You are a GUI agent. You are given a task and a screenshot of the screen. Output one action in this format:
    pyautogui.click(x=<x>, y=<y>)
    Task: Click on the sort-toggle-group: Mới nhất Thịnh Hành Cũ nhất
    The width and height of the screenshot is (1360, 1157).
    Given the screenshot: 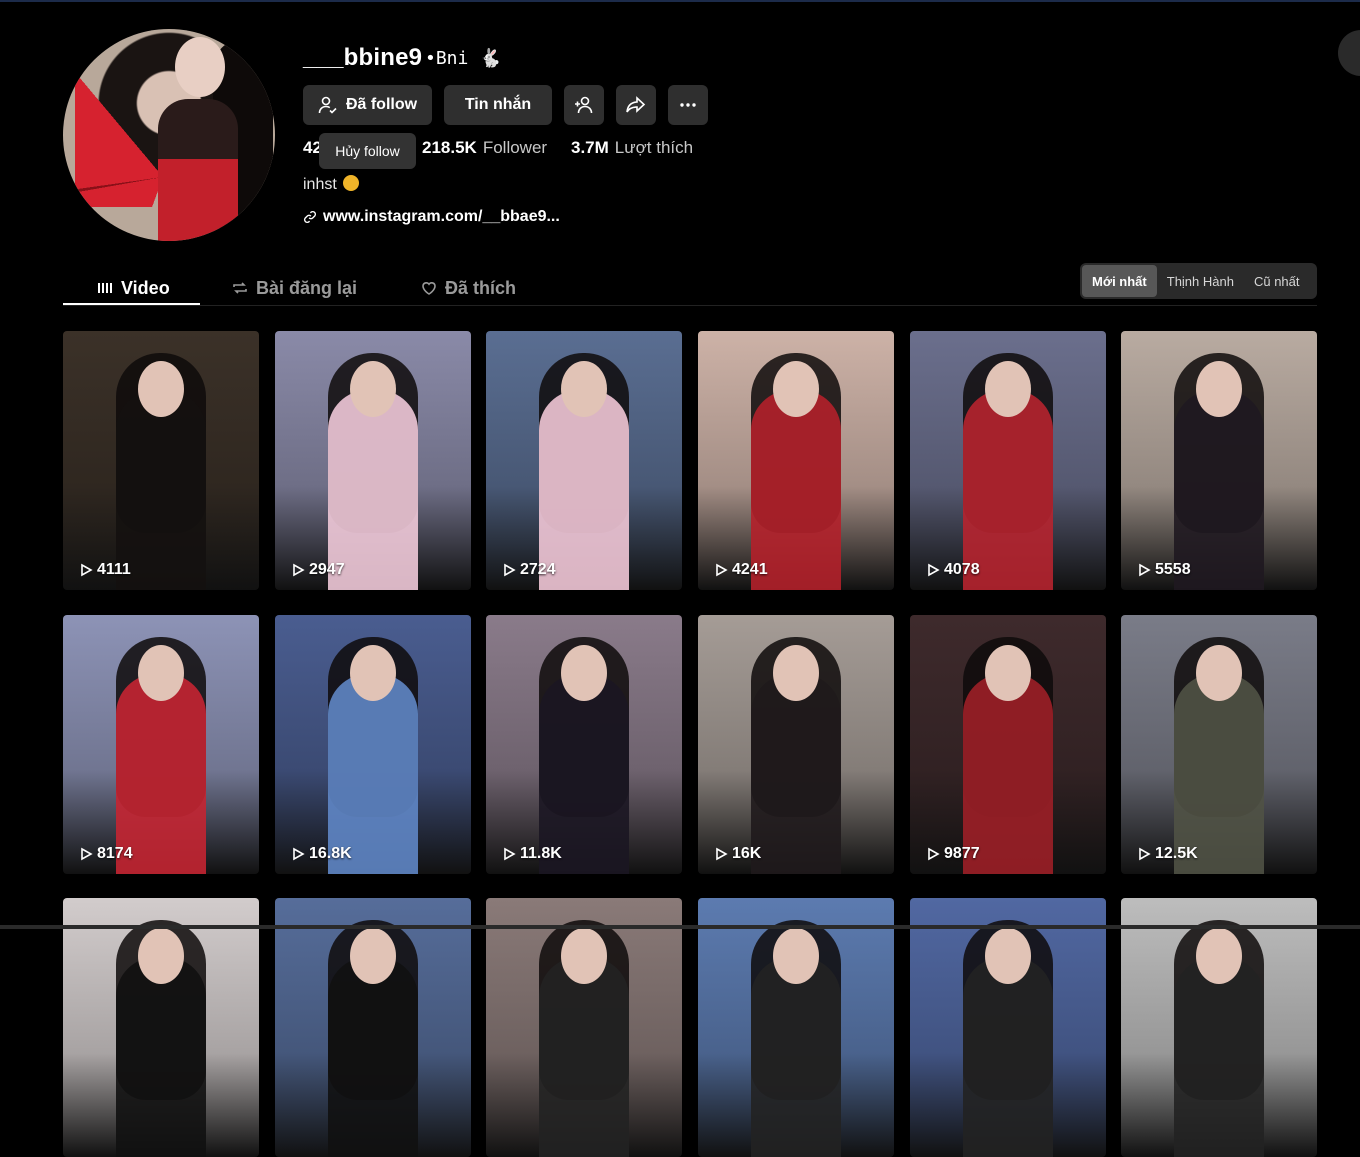 What is the action you would take?
    pyautogui.click(x=1198, y=281)
    